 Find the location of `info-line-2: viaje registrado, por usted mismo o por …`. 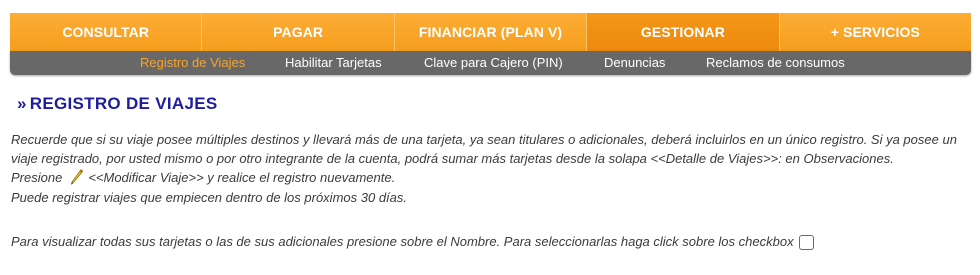

info-line-2: viaje registrado, por usted mismo o por … is located at coordinates (452, 158).